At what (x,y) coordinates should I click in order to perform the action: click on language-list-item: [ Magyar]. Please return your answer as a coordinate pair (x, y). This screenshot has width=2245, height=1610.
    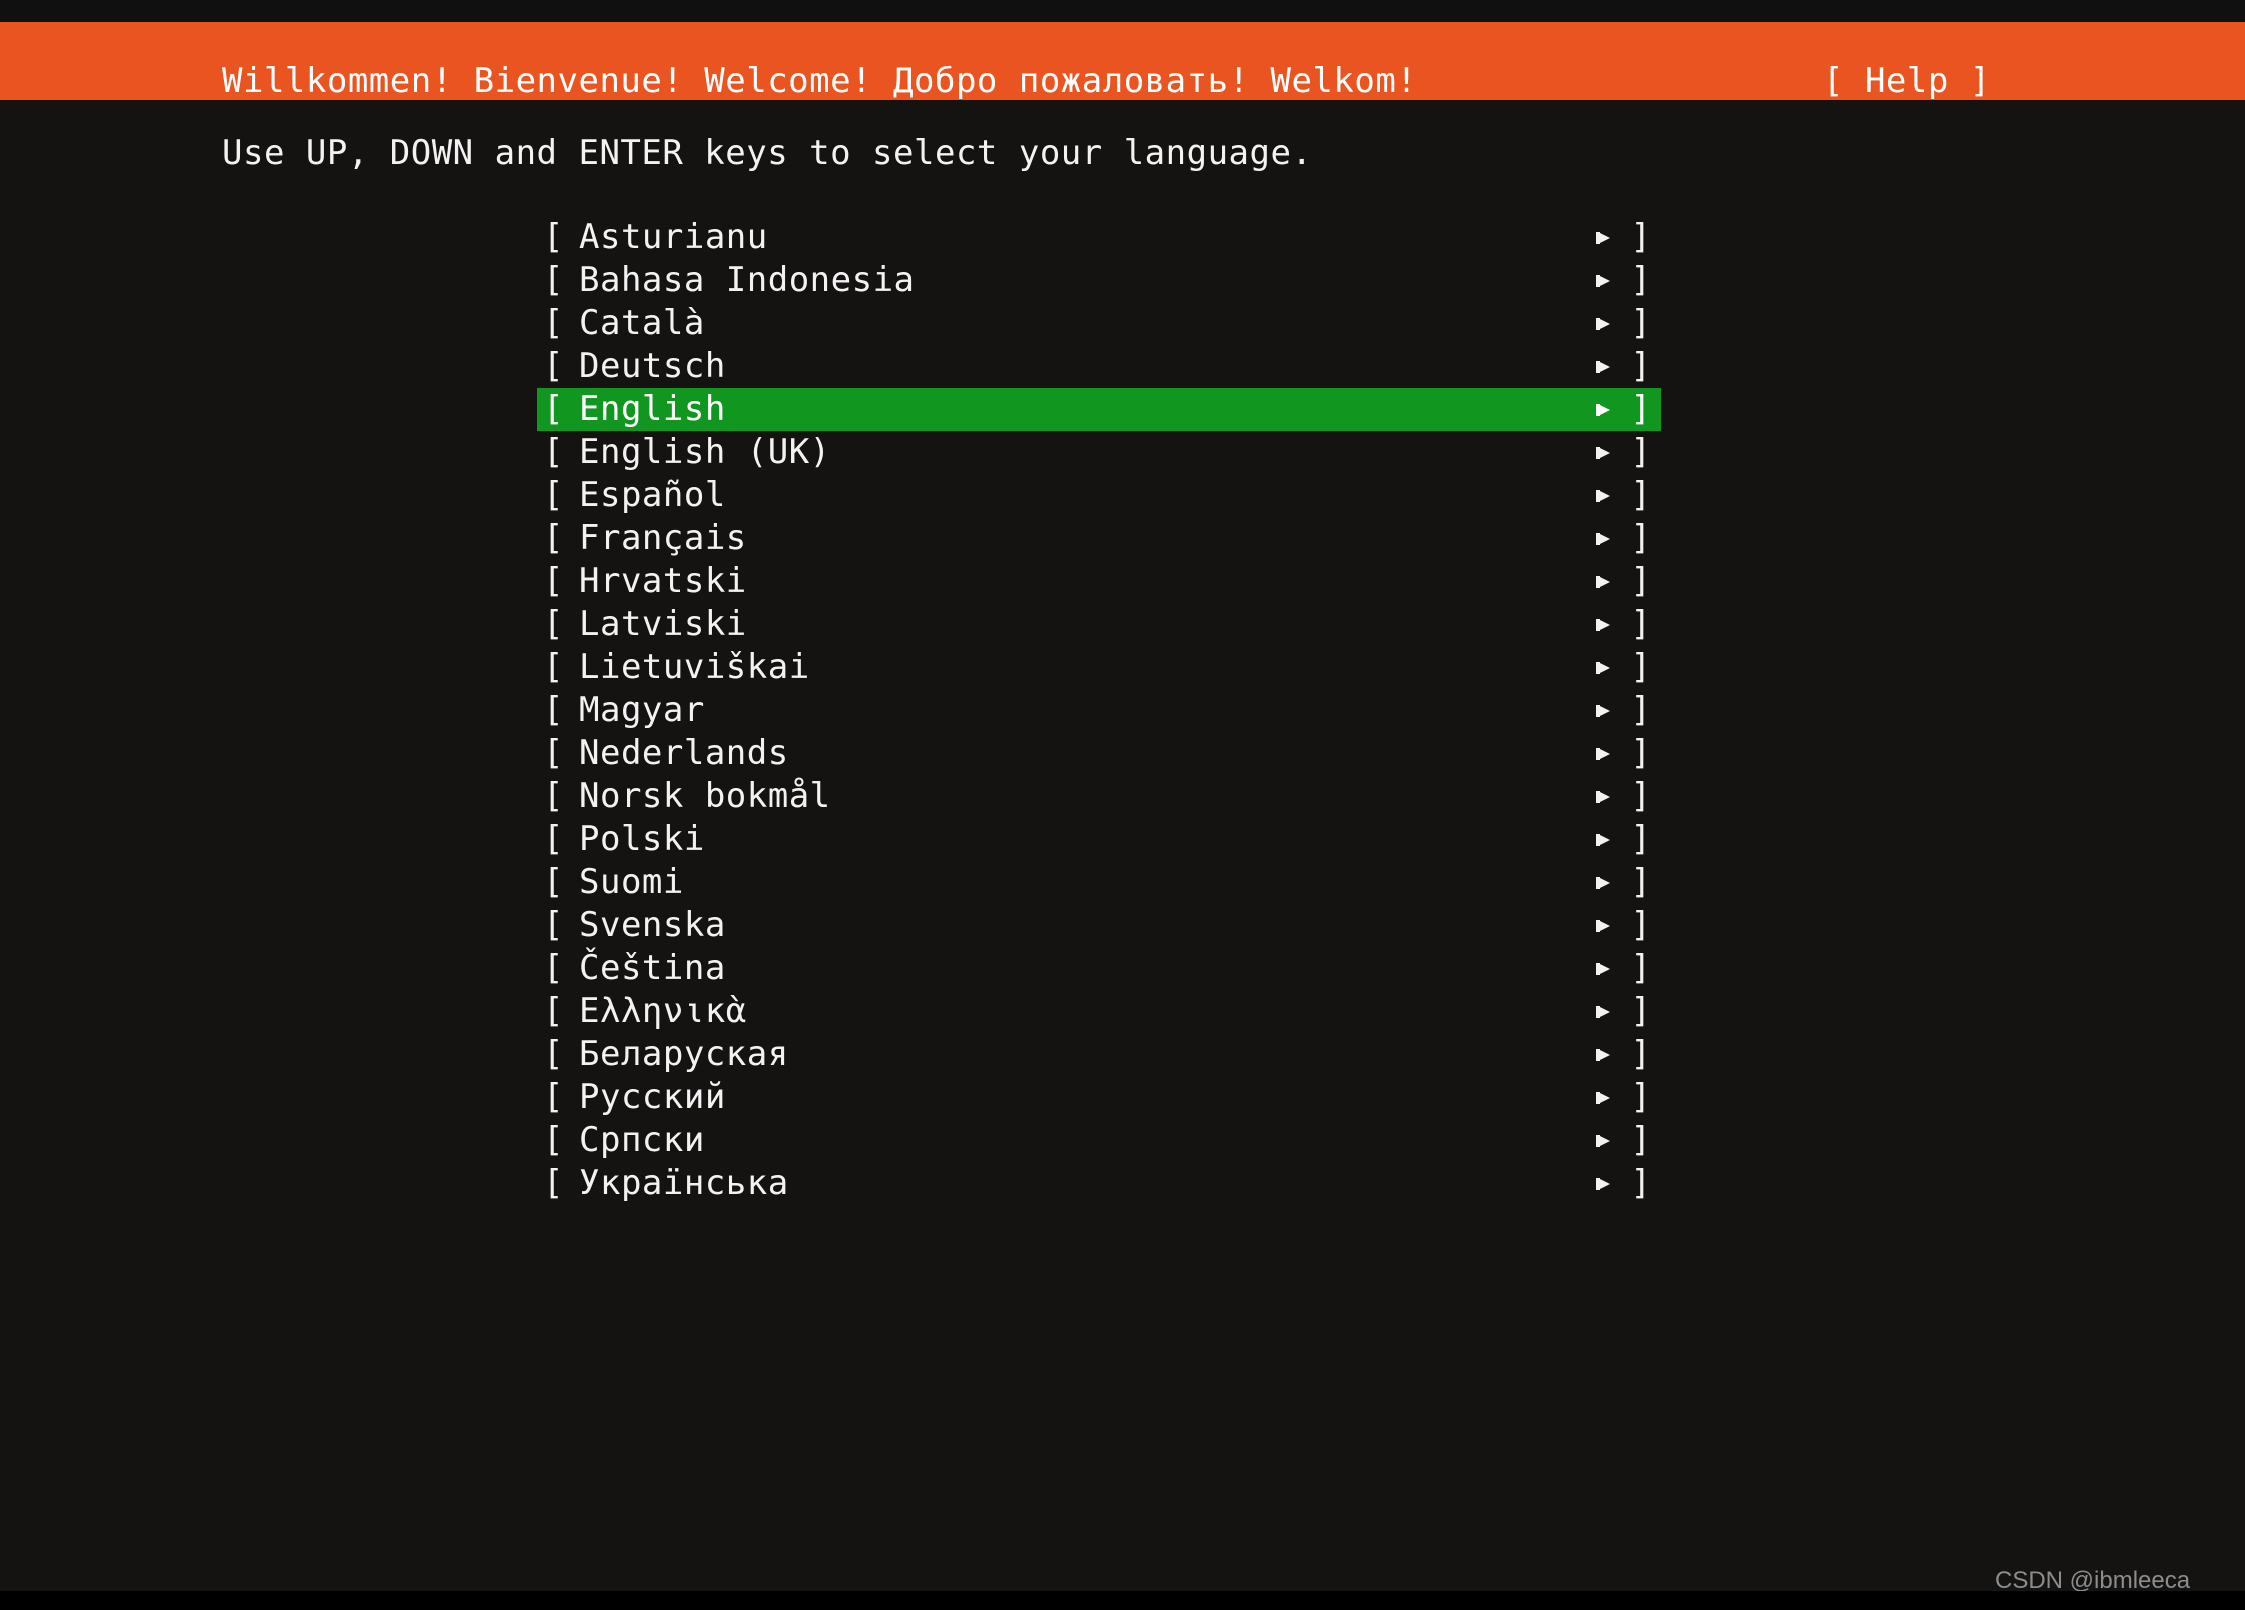
    Looking at the image, I should click on (1099, 710).